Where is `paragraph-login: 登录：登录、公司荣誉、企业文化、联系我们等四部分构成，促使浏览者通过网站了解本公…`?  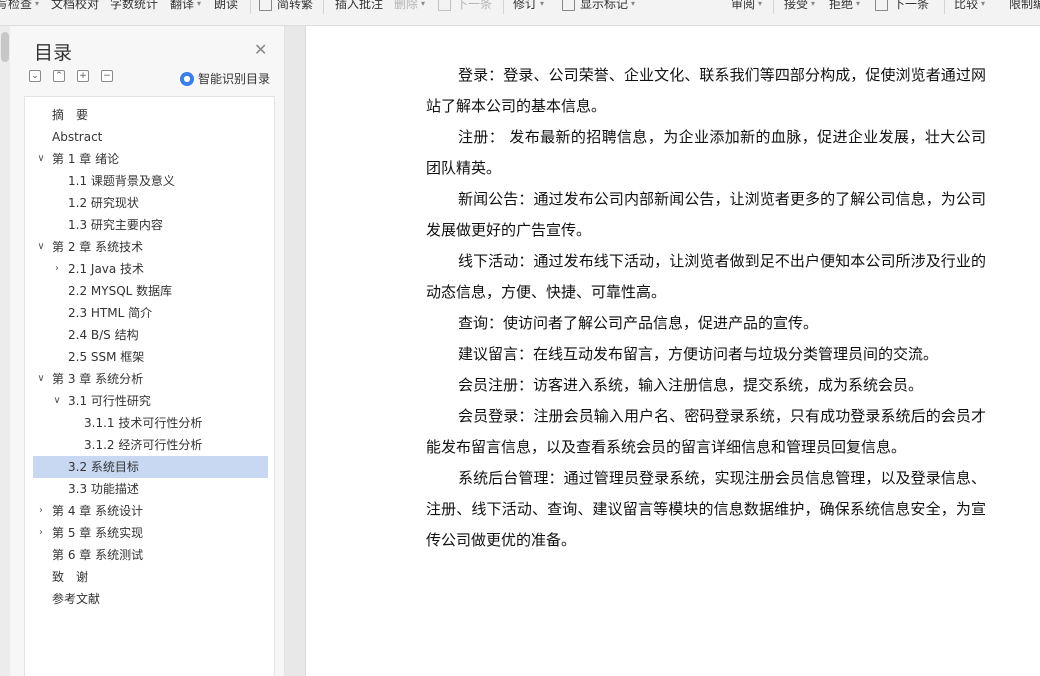
paragraph-login: 登录：登录、公司荣誉、企业文化、联系我们等四部分构成，促使浏览者通过网站了解本公… is located at coordinates (706, 90).